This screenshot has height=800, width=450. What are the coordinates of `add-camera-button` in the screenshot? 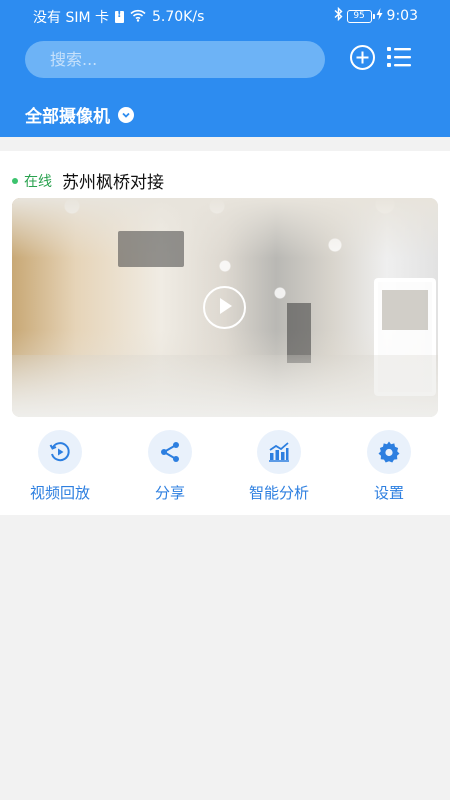 It's located at (362, 59).